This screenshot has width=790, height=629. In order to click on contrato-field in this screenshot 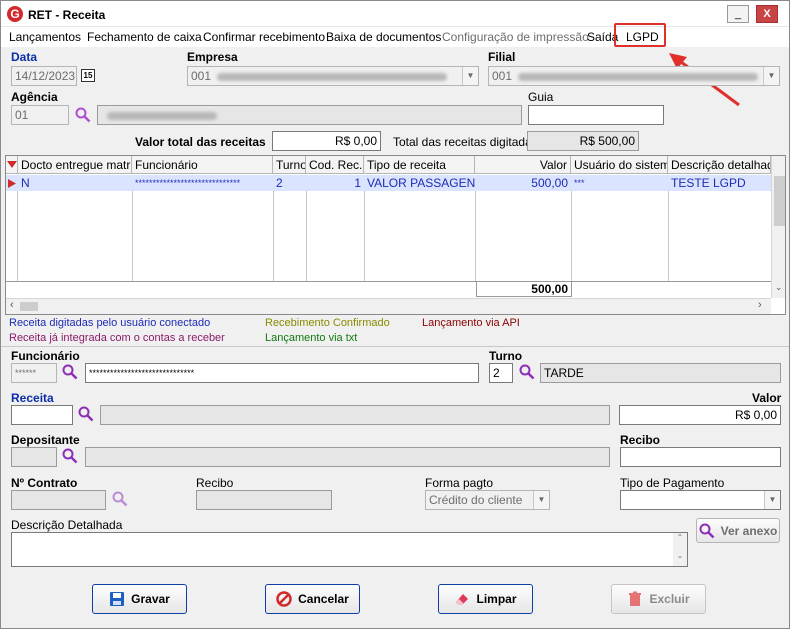, I will do `click(58, 500)`.